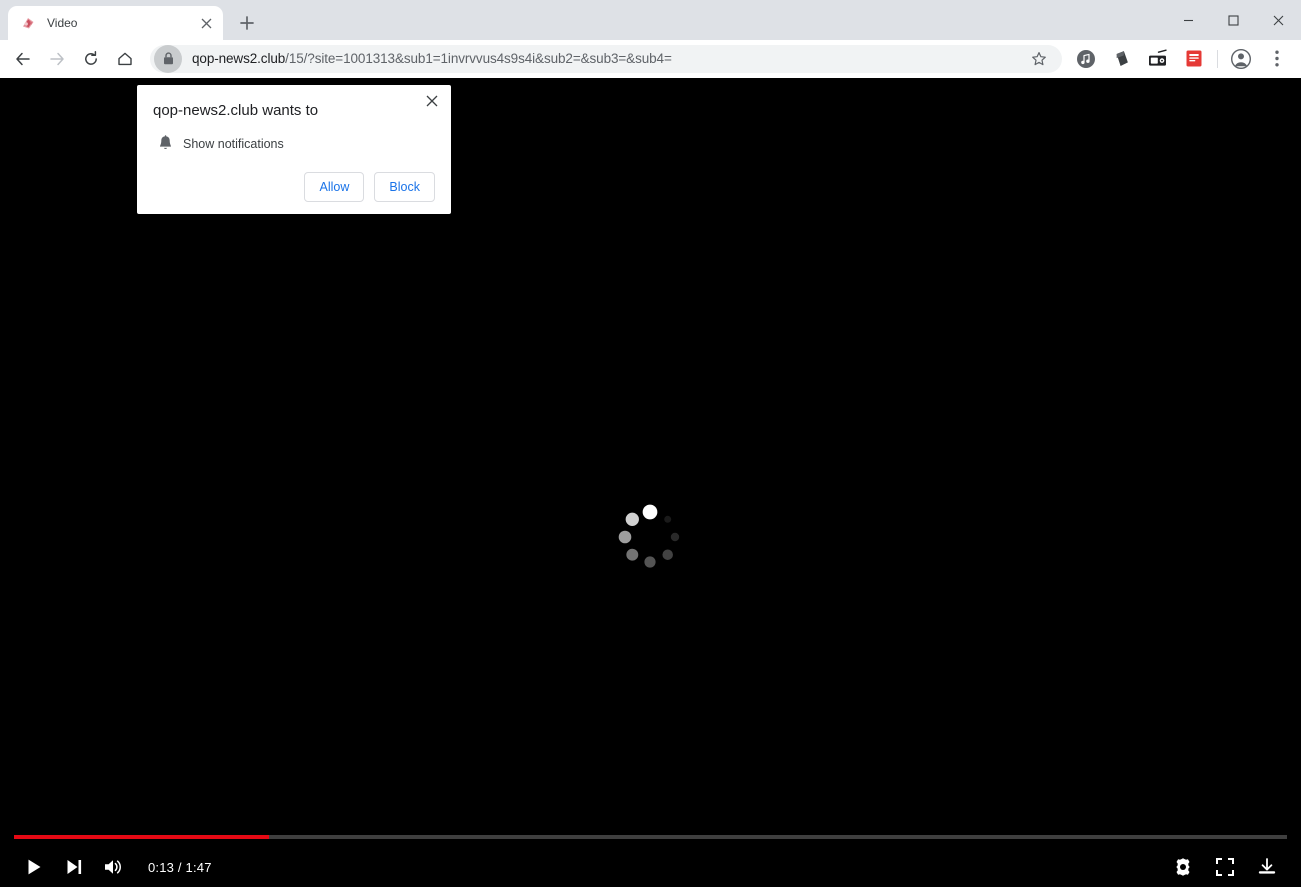 Image resolution: width=1301 pixels, height=887 pixels. I want to click on toolbar-divider, so click(1217, 58).